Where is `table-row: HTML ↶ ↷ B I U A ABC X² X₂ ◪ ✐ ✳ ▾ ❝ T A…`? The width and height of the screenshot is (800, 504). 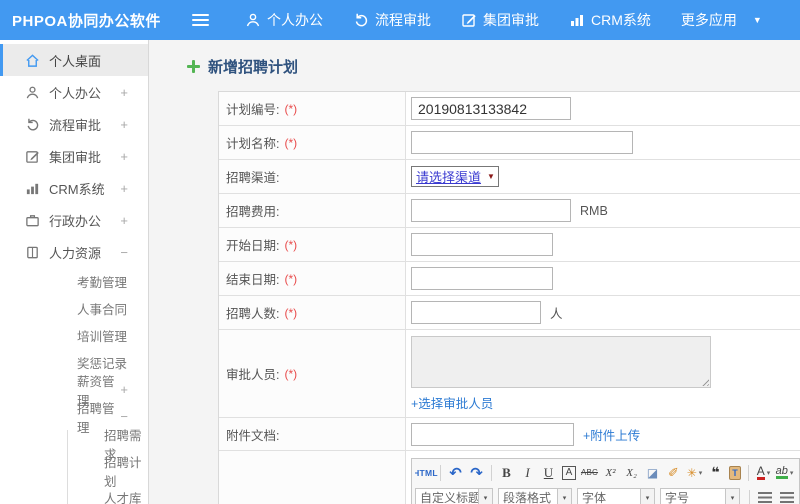
table-row: HTML ↶ ↷ B I U A ABC X² X₂ ◪ ✐ ✳ ▾ ❝ T A… is located at coordinates (509, 477).